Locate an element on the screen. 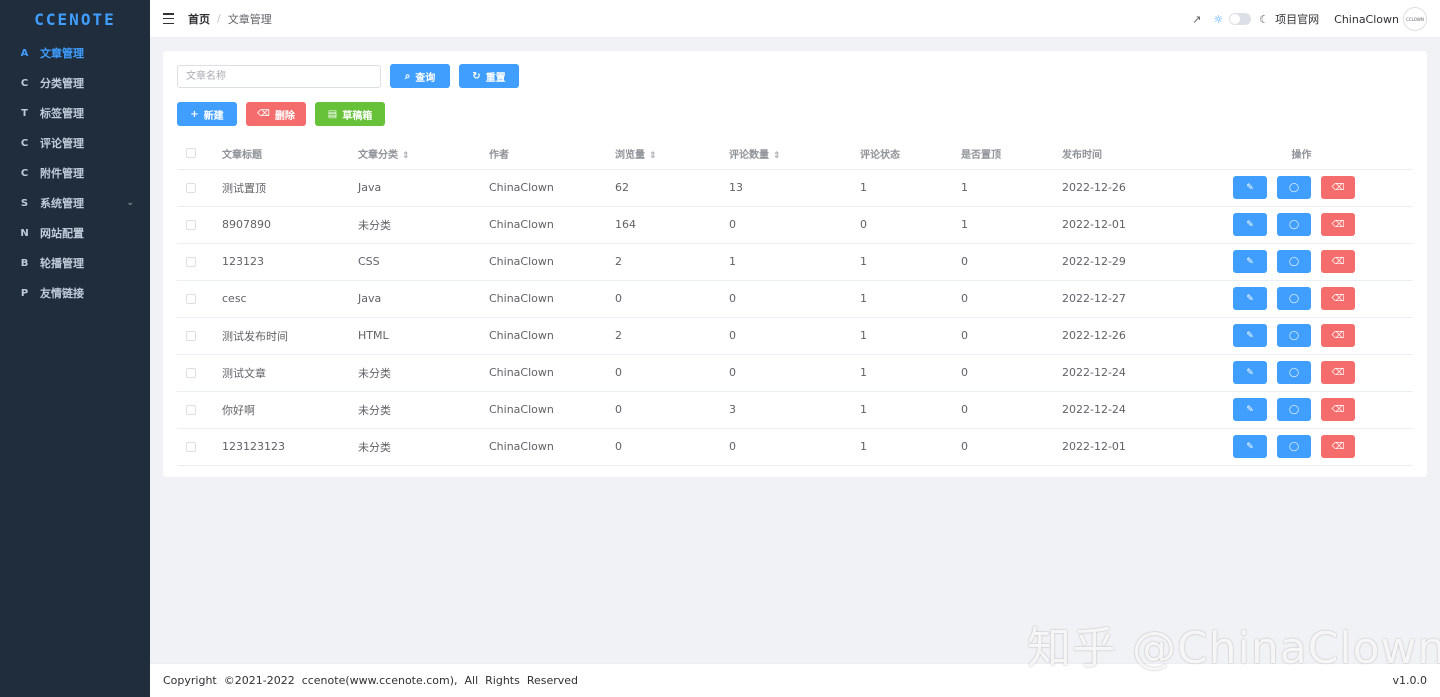 The width and height of the screenshot is (1440, 697). row-action-group: ✎ ◯ ⌫ is located at coordinates (1301, 224).